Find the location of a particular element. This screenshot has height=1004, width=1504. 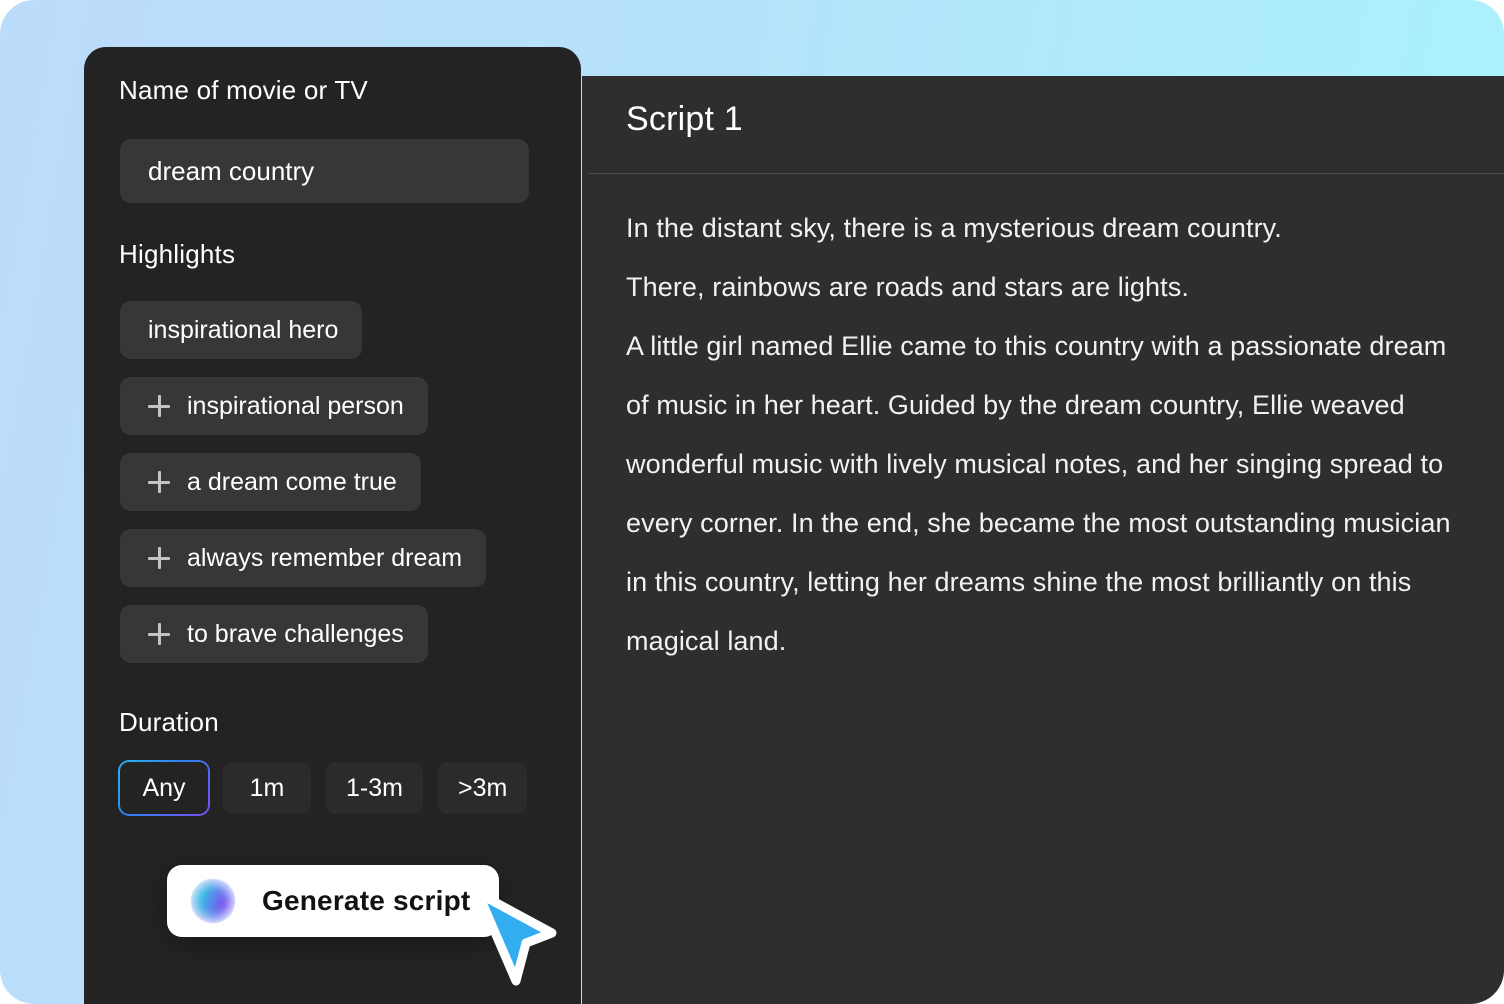

movie-name-input is located at coordinates (324, 171).